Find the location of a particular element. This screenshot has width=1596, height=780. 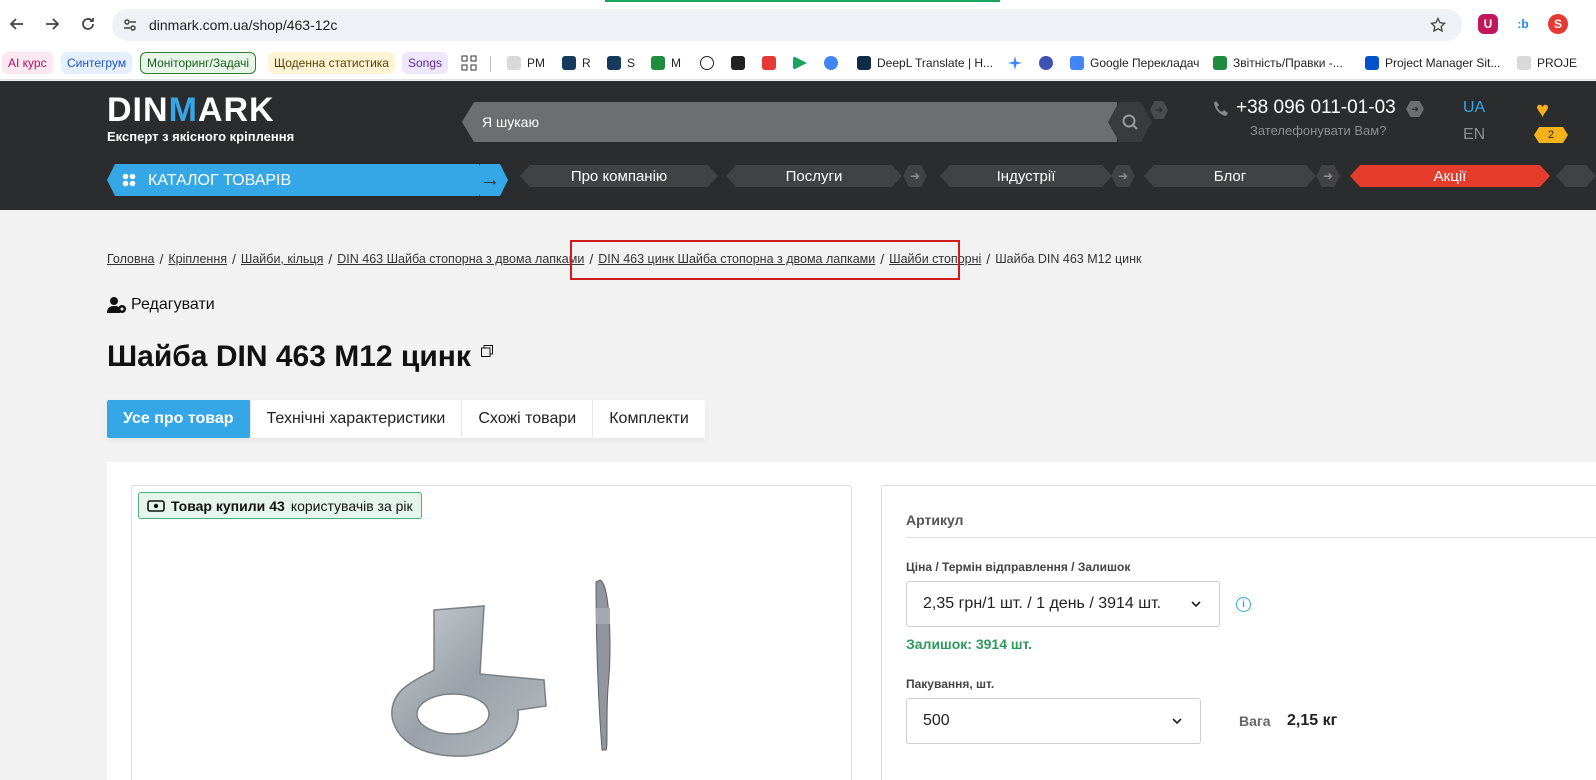

google-translate-icon is located at coordinates (1077, 63).